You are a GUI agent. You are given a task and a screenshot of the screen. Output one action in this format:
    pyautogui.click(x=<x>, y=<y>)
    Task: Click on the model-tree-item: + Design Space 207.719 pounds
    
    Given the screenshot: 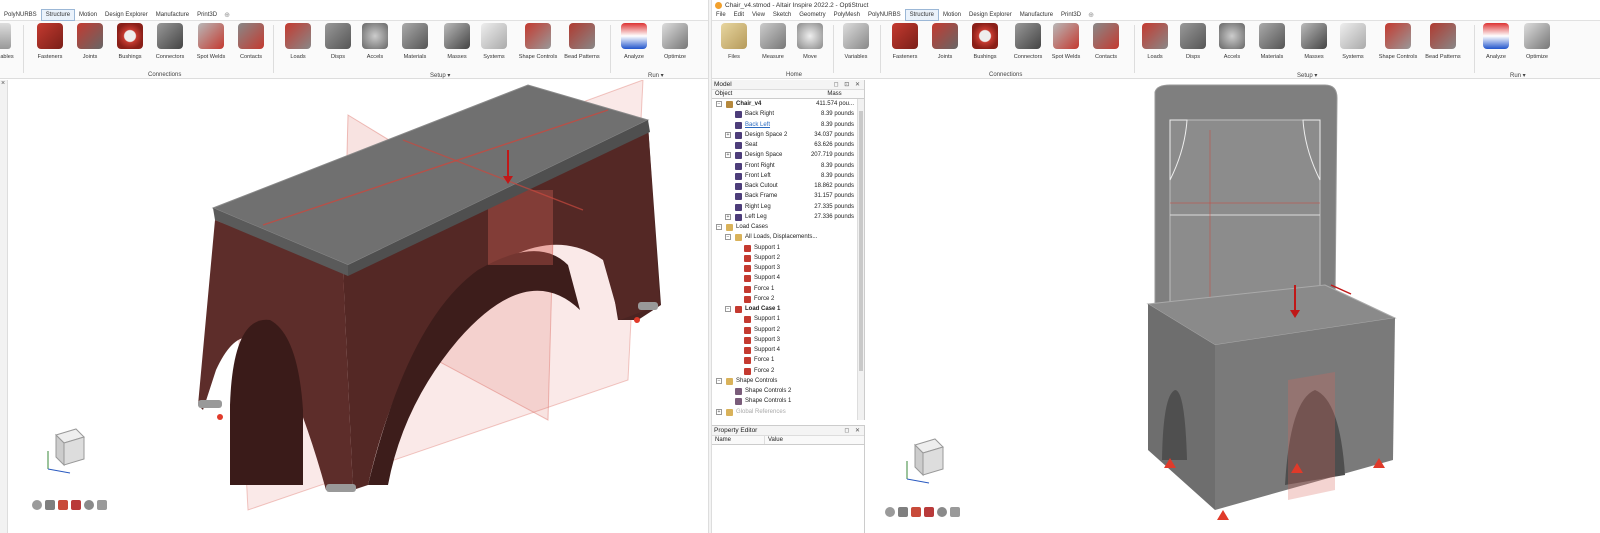 What is the action you would take?
    pyautogui.click(x=784, y=155)
    